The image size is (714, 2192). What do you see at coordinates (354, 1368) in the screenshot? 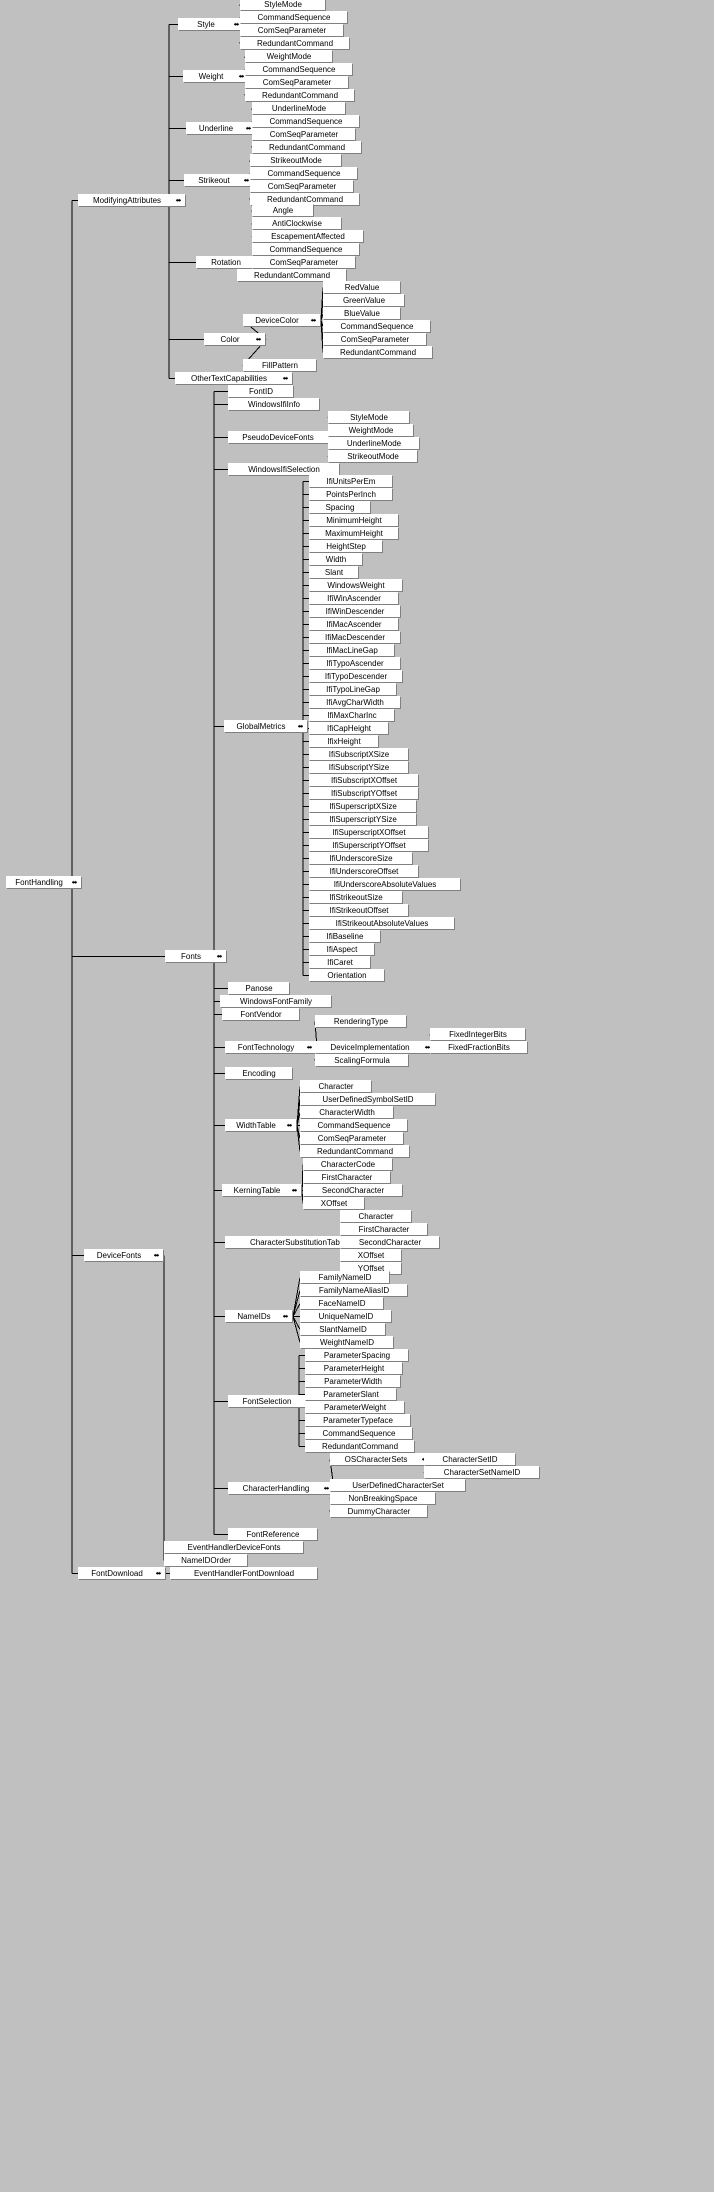
I see `tree-node: ParameterHeight` at bounding box center [354, 1368].